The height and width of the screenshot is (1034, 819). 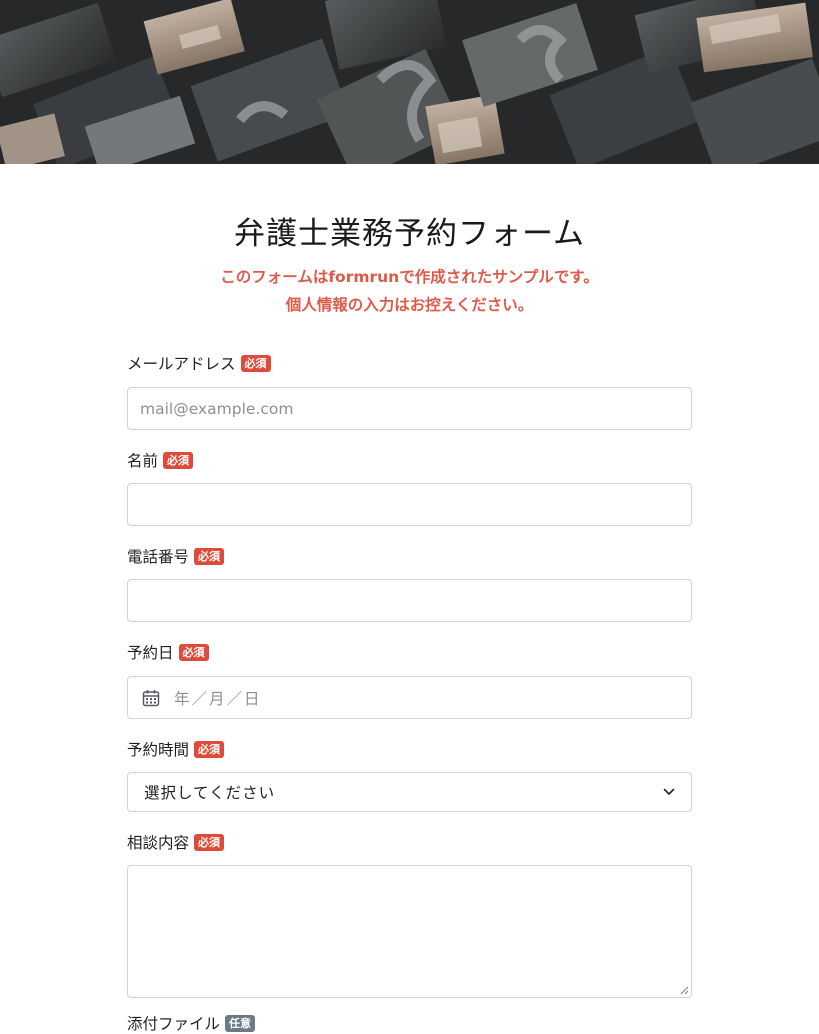 I want to click on time-label: 予約時間 必須, so click(x=176, y=749).